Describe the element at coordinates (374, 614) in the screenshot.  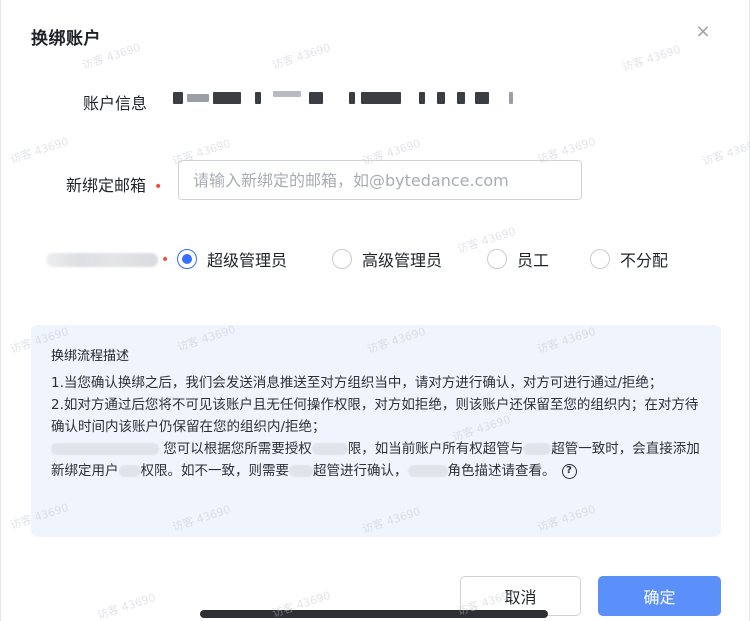
I see `horizontal-scrollbar` at that location.